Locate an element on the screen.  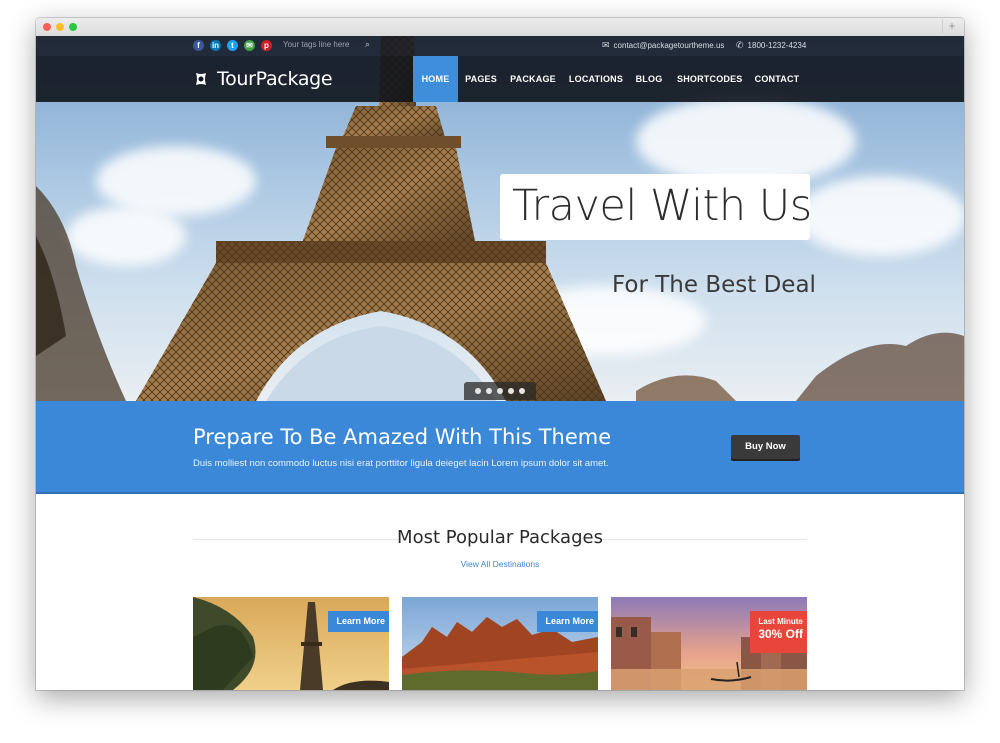
maximize-window-button is located at coordinates (73, 27).